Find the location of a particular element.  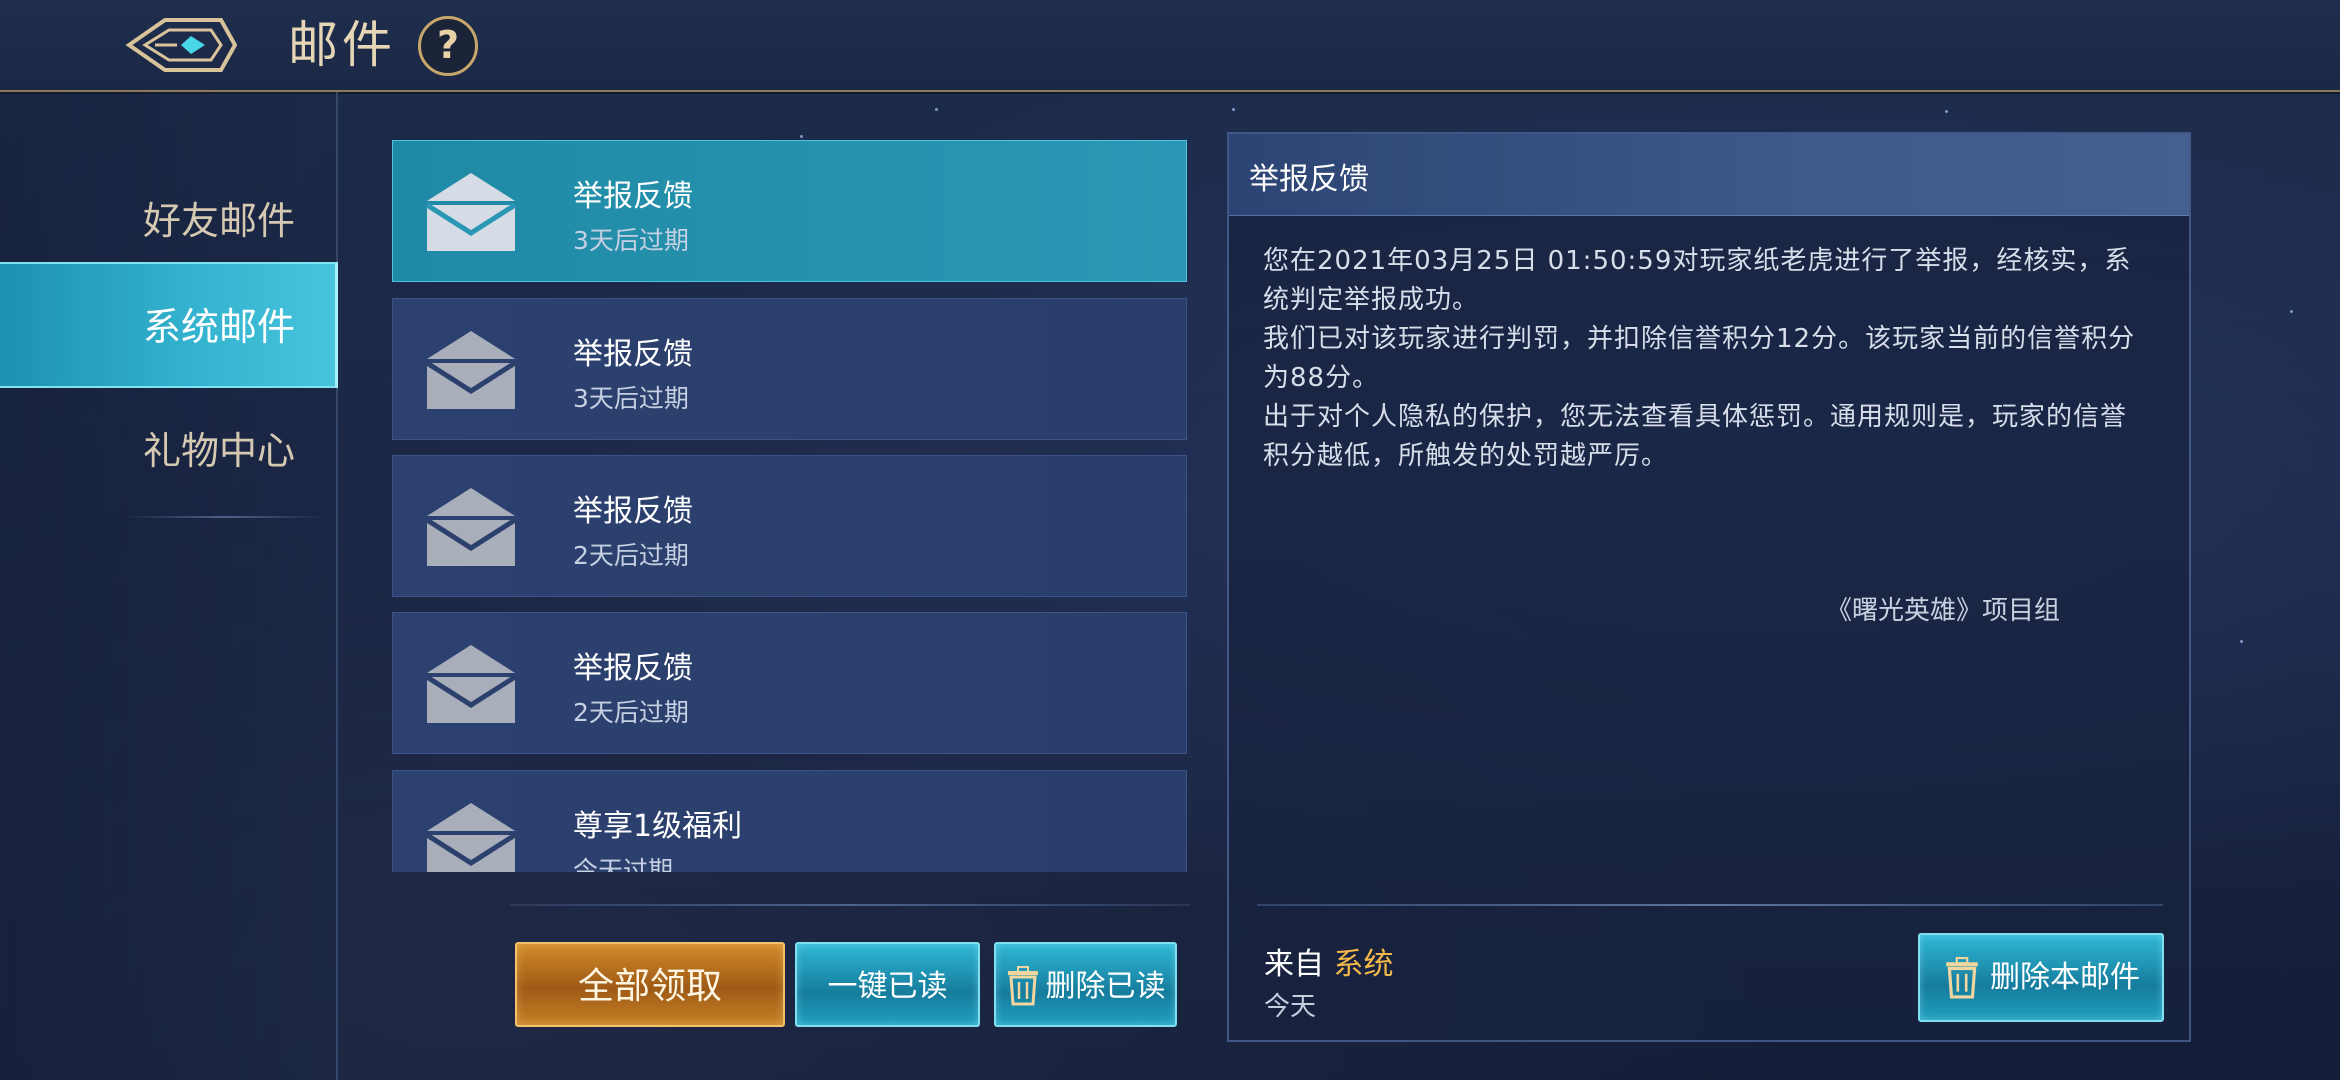

mail-date: 今天 is located at coordinates (1290, 1007).